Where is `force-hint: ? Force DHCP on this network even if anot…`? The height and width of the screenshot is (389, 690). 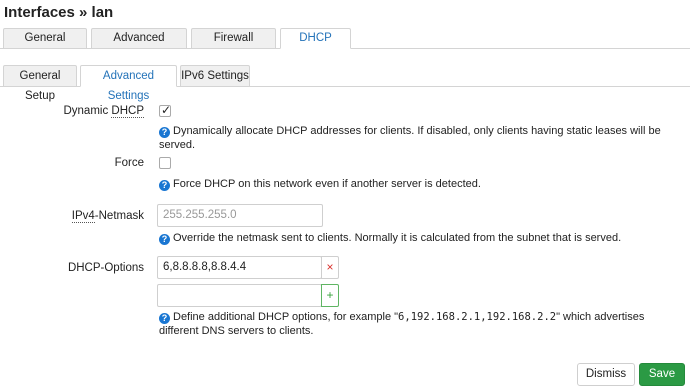
force-hint: ? Force DHCP on this network even if anot… is located at coordinates (421, 184).